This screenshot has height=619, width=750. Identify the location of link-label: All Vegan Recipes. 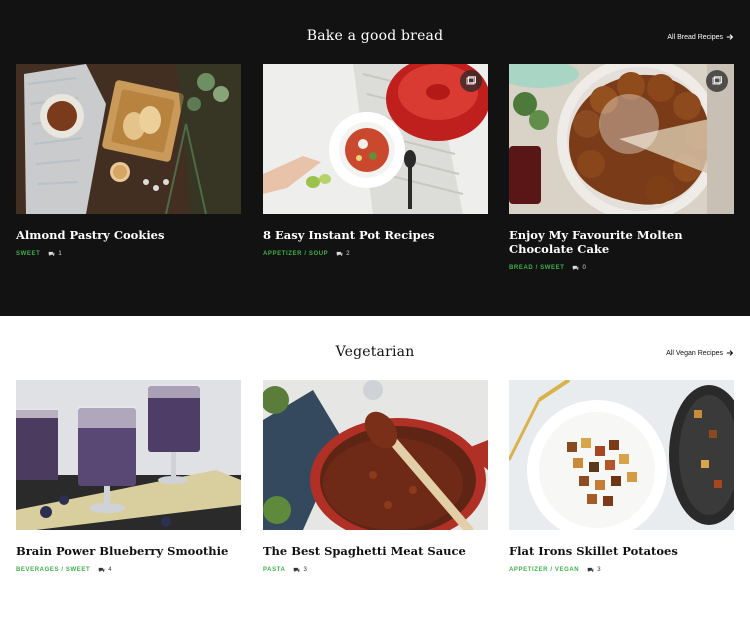
(694, 353).